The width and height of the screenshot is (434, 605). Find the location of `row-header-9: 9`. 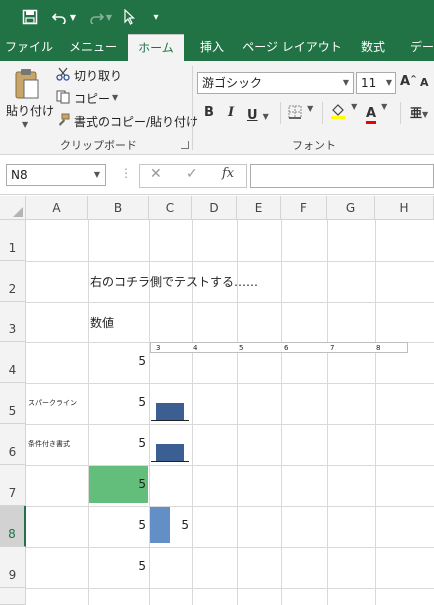

row-header-9: 9 is located at coordinates (13, 567).